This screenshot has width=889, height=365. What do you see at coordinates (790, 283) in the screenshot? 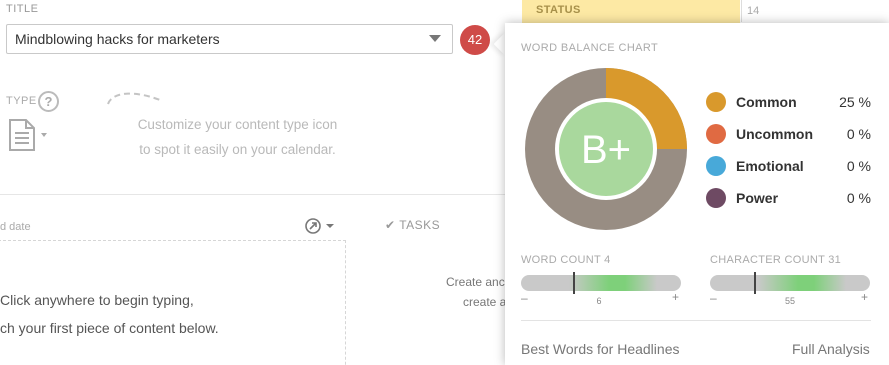
I see `character-count-bar` at bounding box center [790, 283].